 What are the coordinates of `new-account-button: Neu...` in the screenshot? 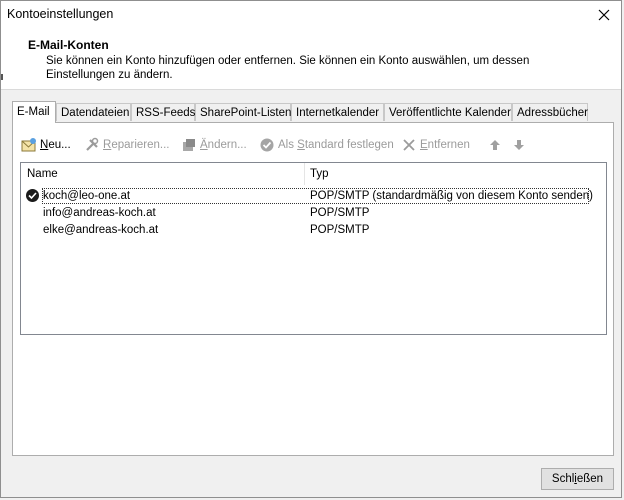 It's located at (46, 145).